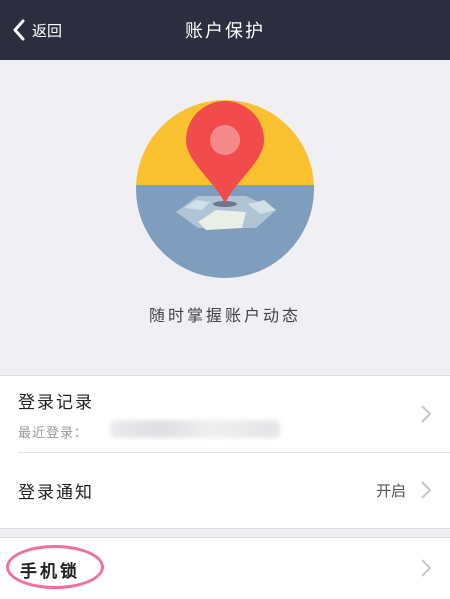 The height and width of the screenshot is (599, 450). What do you see at coordinates (56, 403) in the screenshot?
I see `login-records-label: 登录记录` at bounding box center [56, 403].